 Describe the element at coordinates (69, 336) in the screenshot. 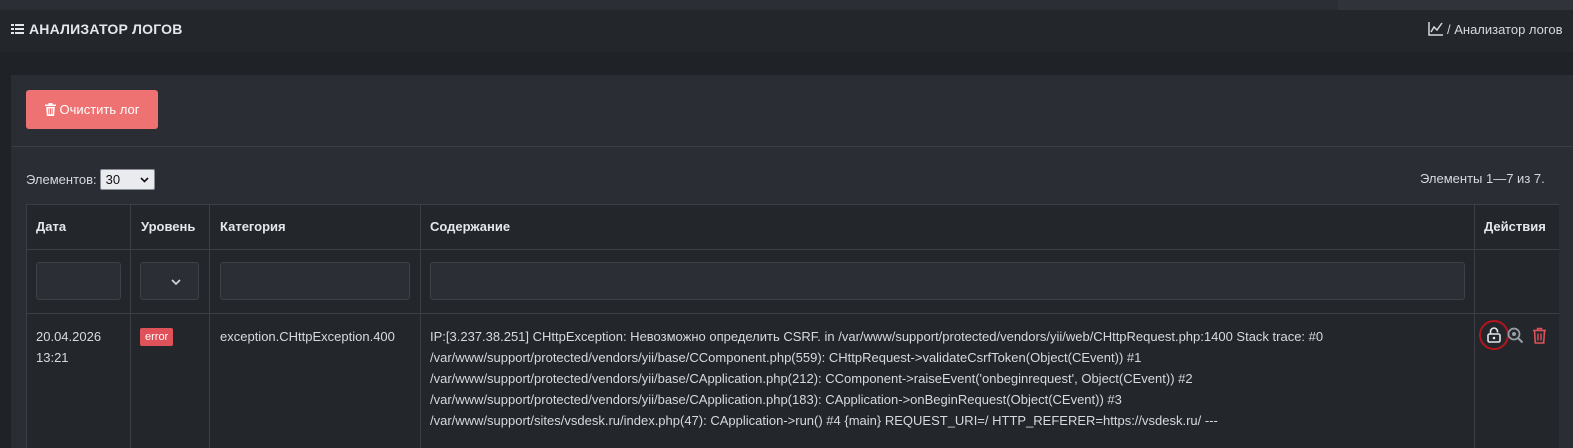

I see `cell-date-day: 20.04.2026` at that location.